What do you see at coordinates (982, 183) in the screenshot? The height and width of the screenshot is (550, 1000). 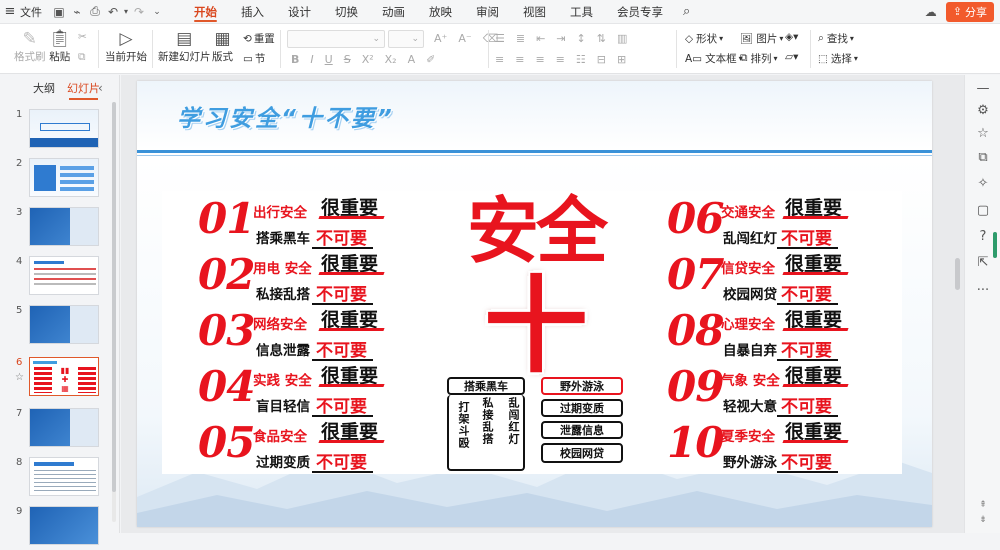 I see `magic-tool-icon: ✧` at bounding box center [982, 183].